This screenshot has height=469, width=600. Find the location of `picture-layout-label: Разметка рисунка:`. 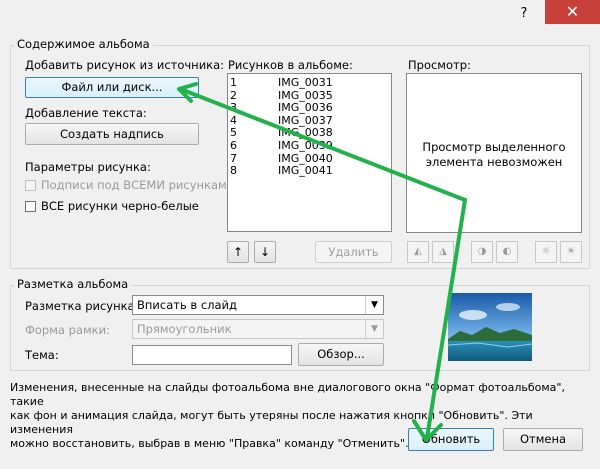

picture-layout-label: Разметка рисунка: is located at coordinates (82, 306).